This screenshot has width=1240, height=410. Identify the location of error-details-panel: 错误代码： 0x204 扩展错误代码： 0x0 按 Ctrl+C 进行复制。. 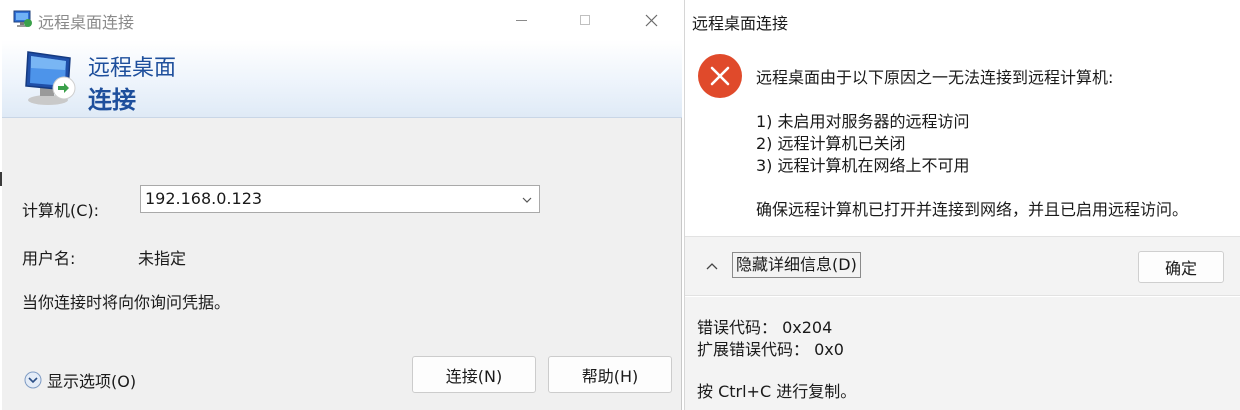
(962, 353).